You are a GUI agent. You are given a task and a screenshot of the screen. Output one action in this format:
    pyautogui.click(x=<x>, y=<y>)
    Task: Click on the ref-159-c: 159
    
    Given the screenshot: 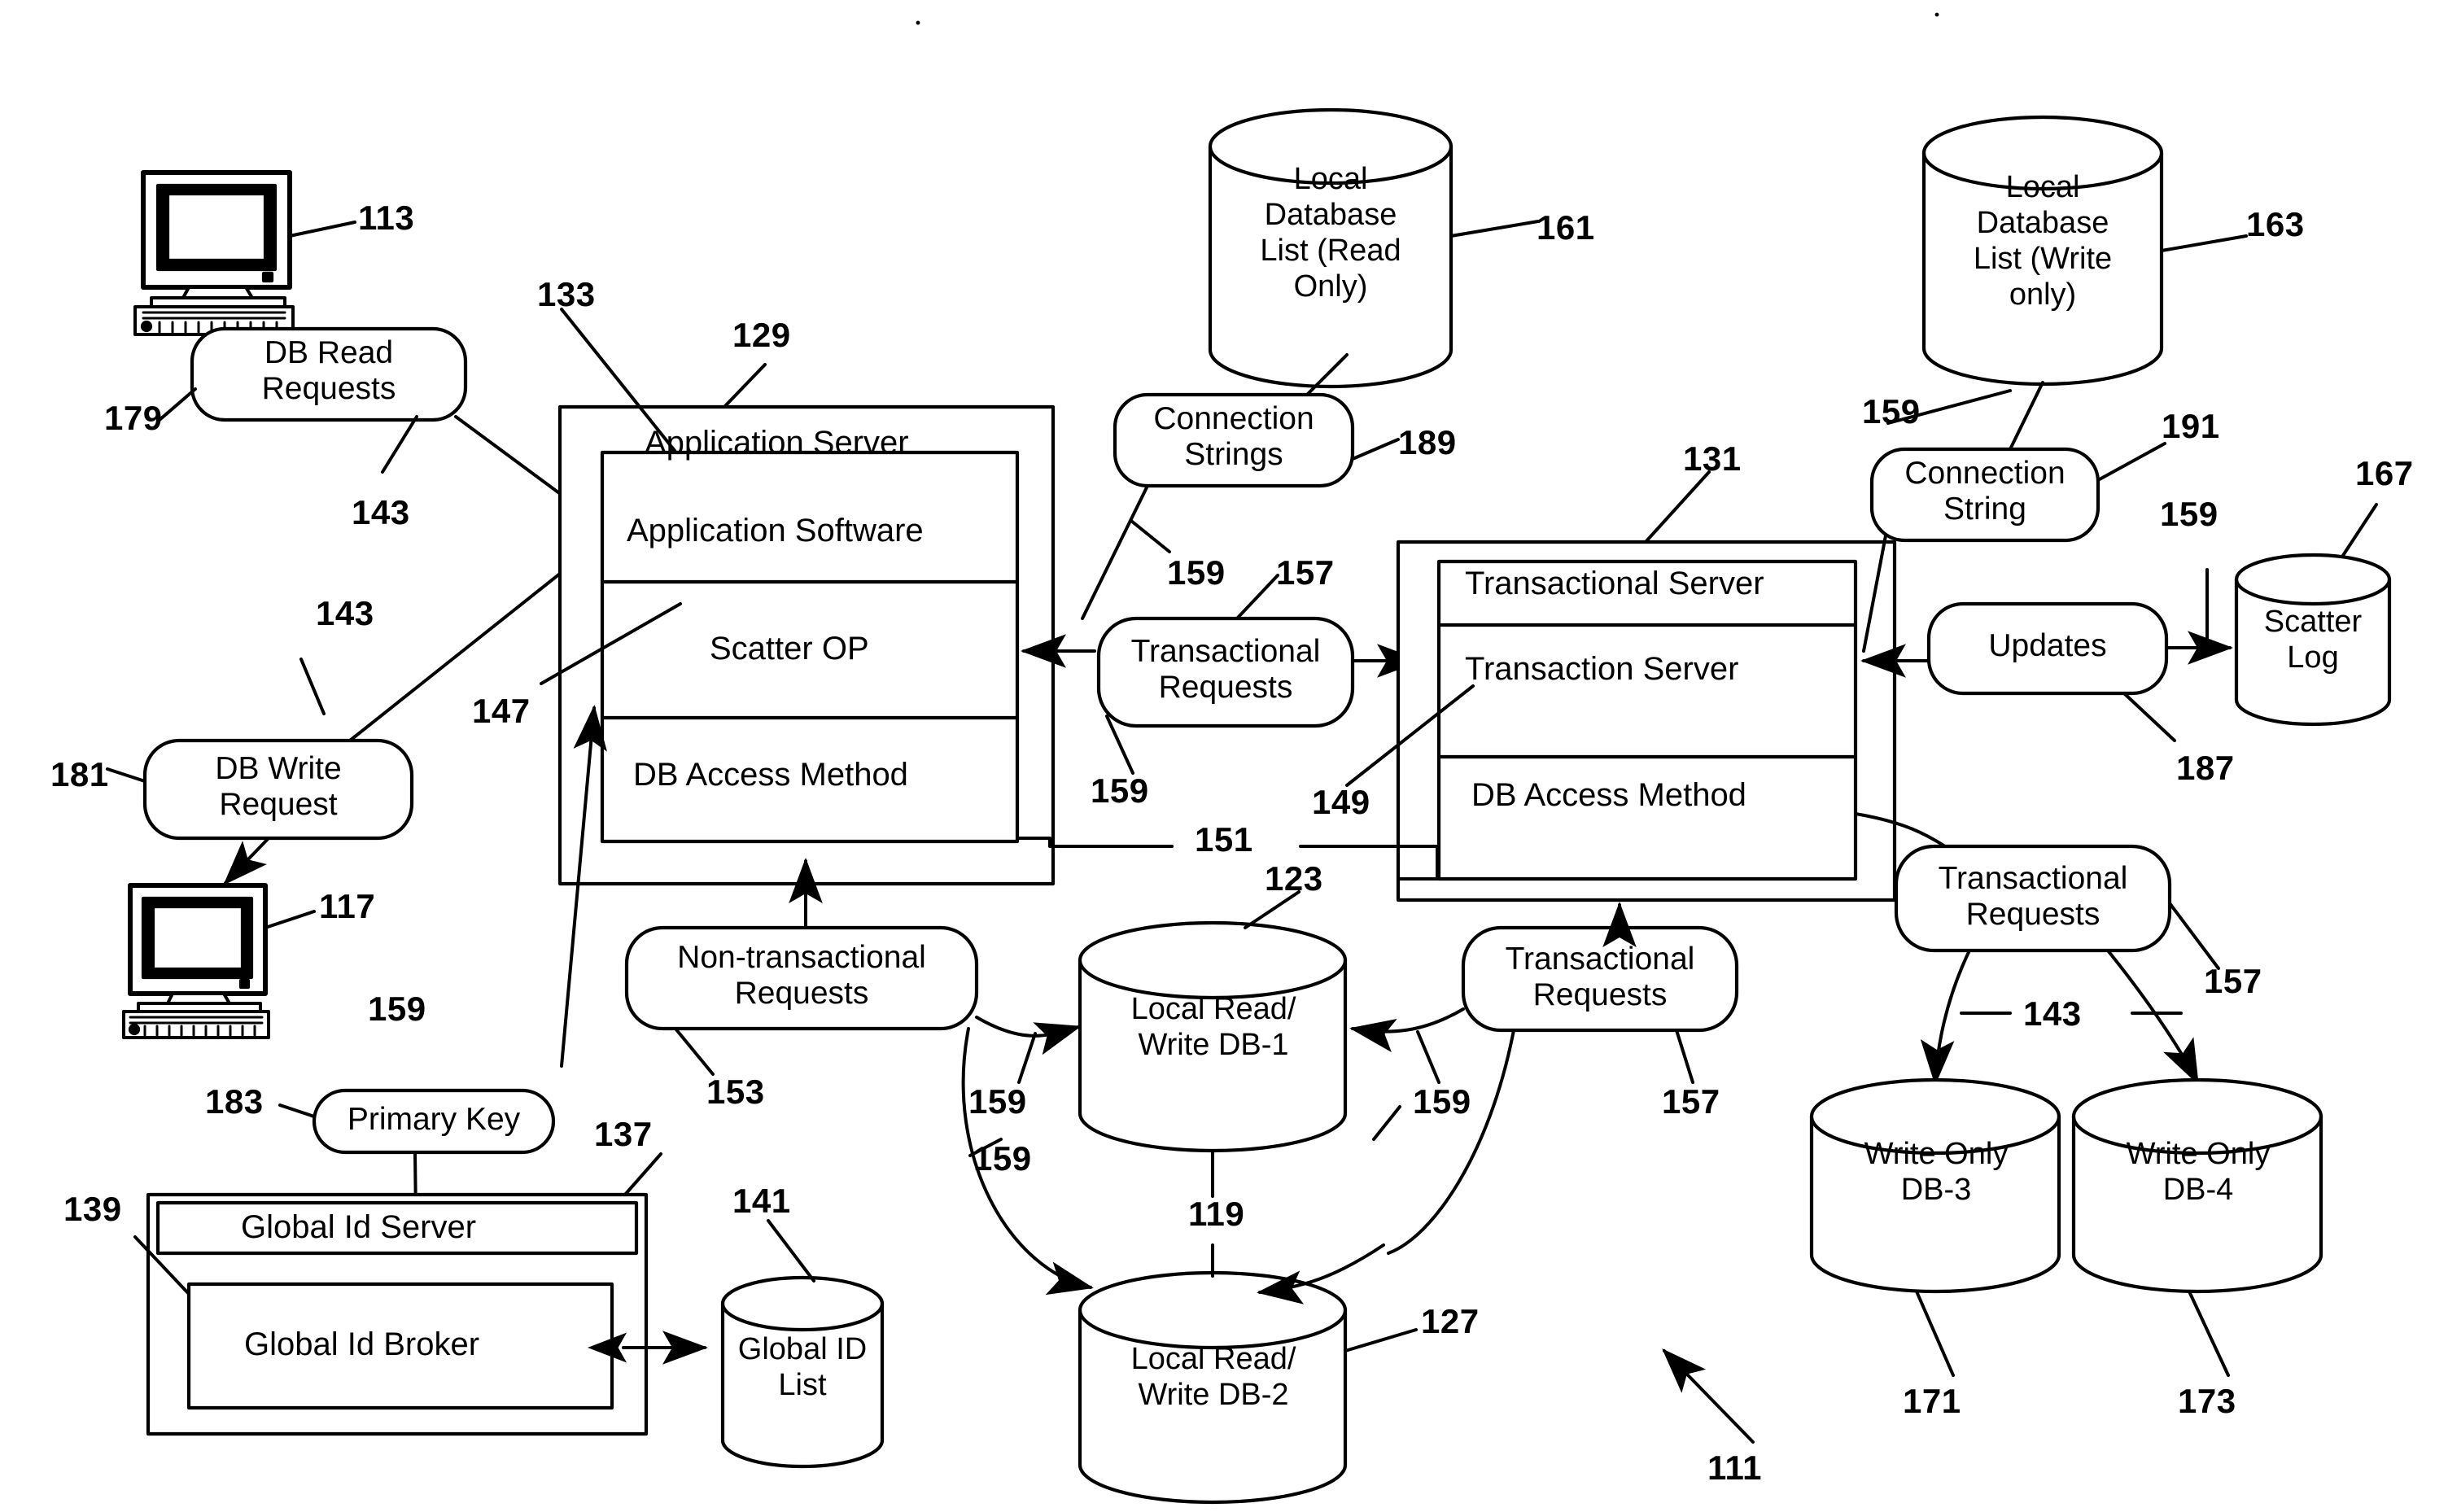 What is the action you would take?
    pyautogui.click(x=1892, y=411)
    